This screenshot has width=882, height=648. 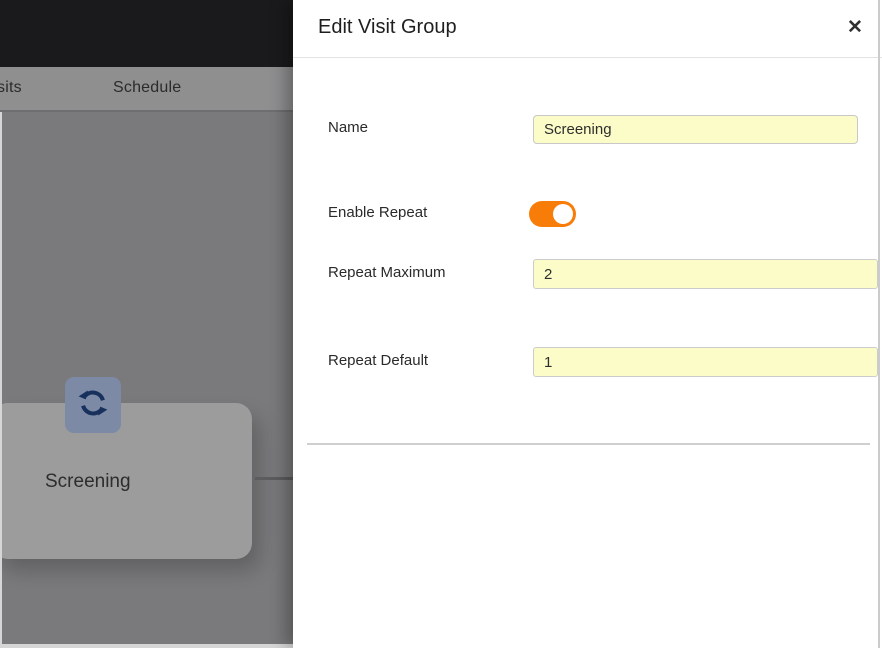 I want to click on repeat-badge, so click(x=93, y=405).